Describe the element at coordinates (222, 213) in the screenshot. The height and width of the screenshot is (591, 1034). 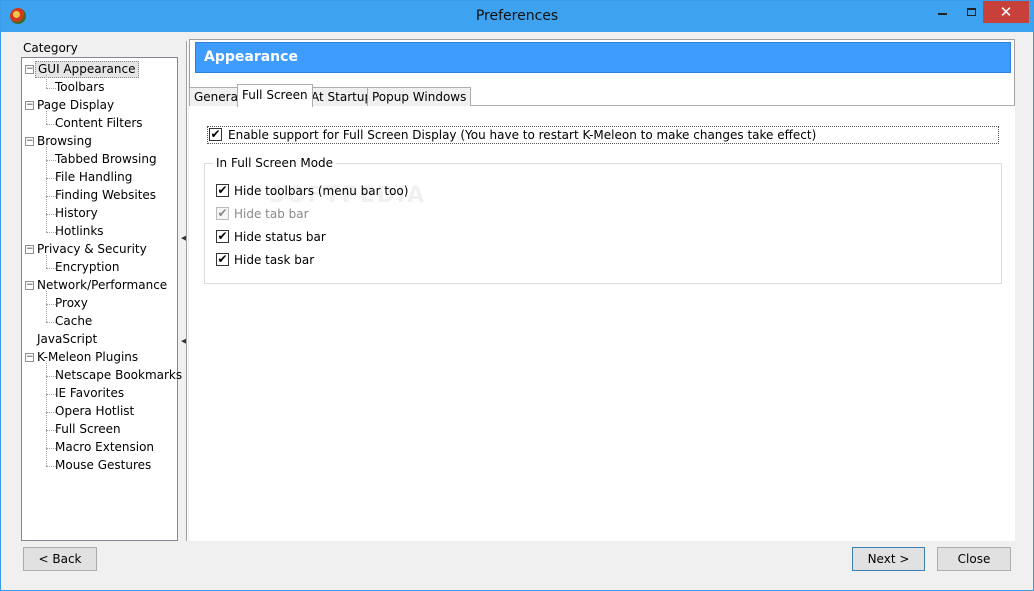
I see `hide-tab-bar-checkbox: ✔` at that location.